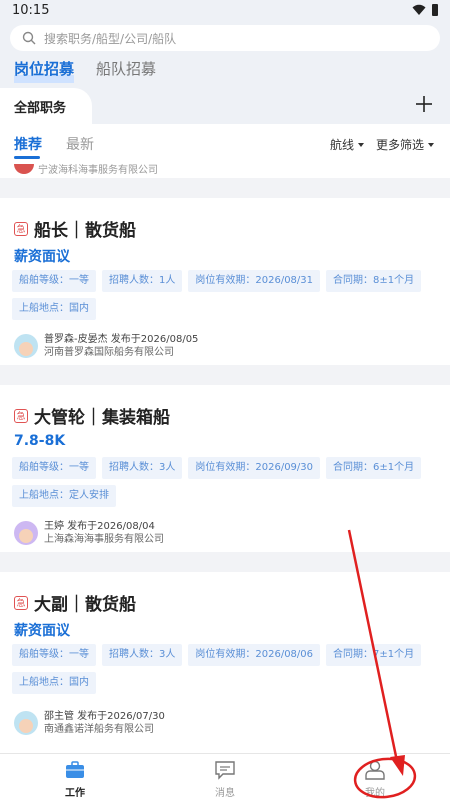 This screenshot has width=450, height=800. What do you see at coordinates (254, 468) in the screenshot?
I see `tag: 岗位有效期：2026/09/30` at bounding box center [254, 468].